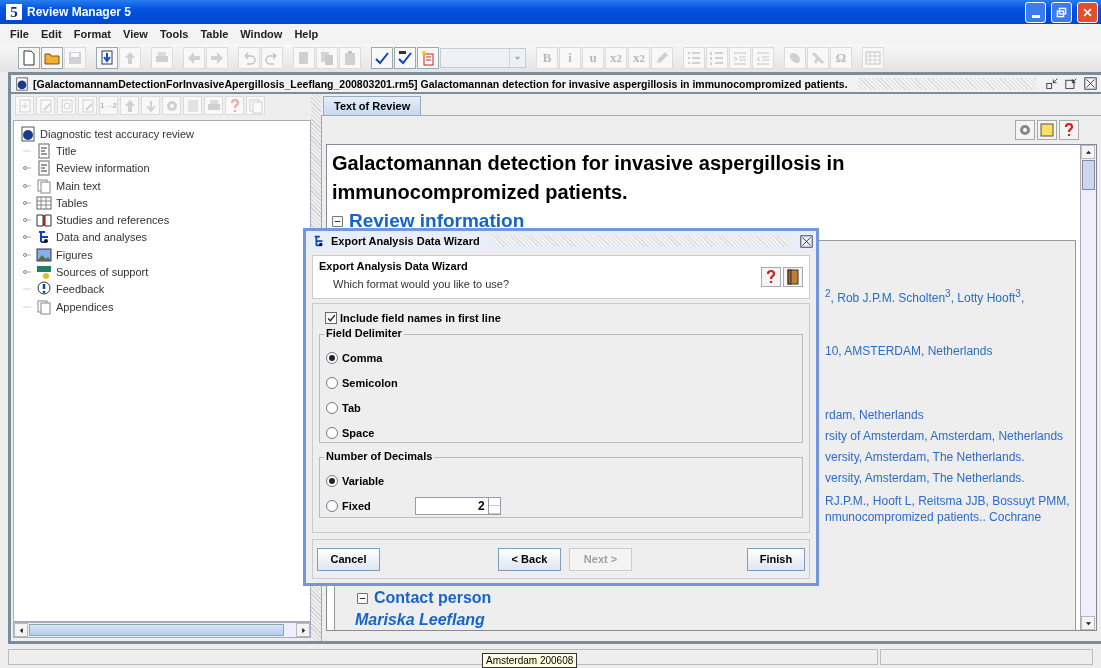  What do you see at coordinates (1071, 83) in the screenshot?
I see `maximize-icon` at bounding box center [1071, 83].